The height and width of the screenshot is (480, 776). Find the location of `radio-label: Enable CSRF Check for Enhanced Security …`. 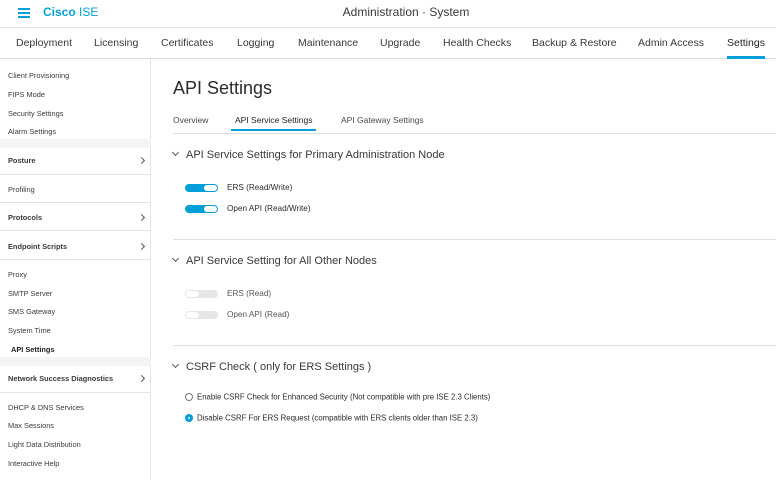

radio-label: Enable CSRF Check for Enhanced Security … is located at coordinates (344, 397).